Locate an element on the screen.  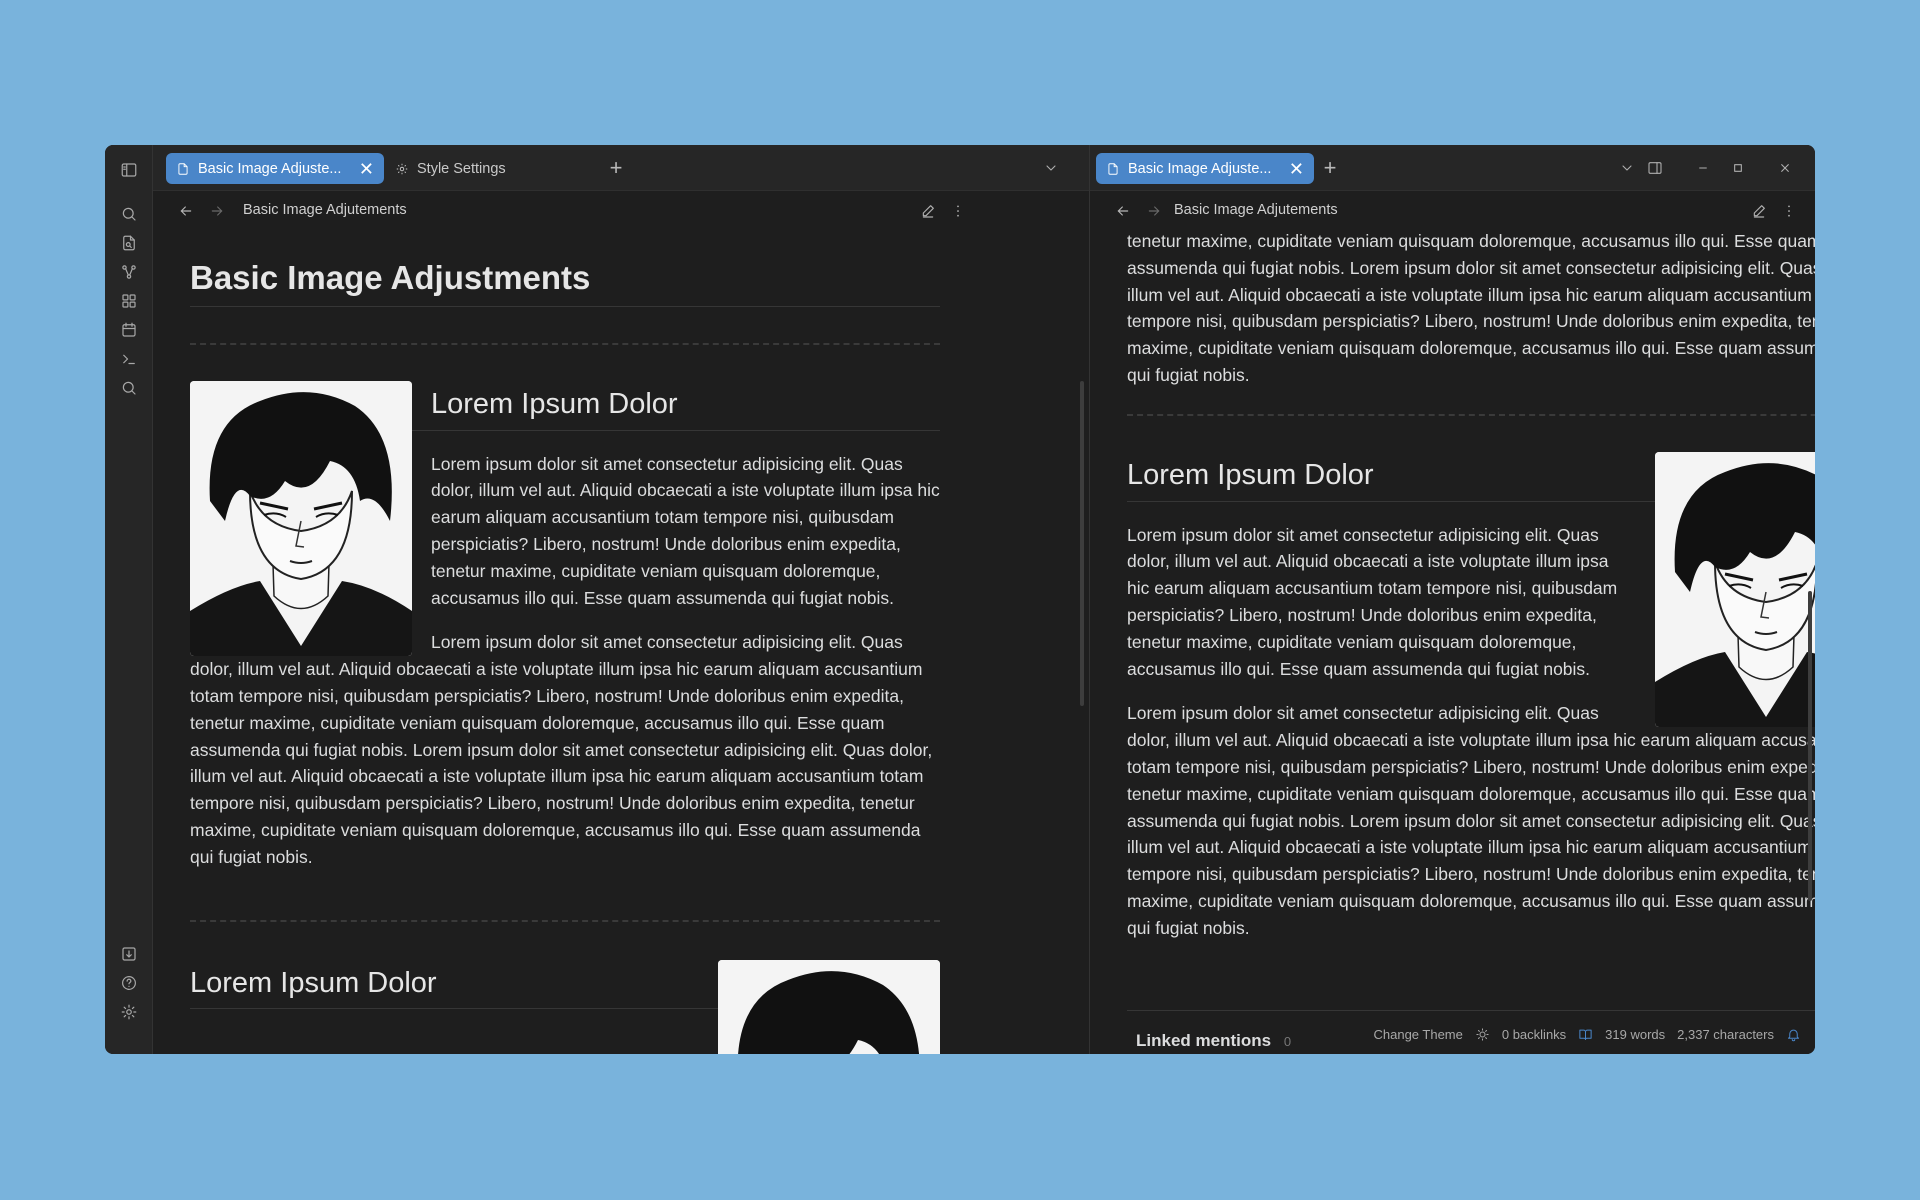
search-replace-icon is located at coordinates (129, 388).